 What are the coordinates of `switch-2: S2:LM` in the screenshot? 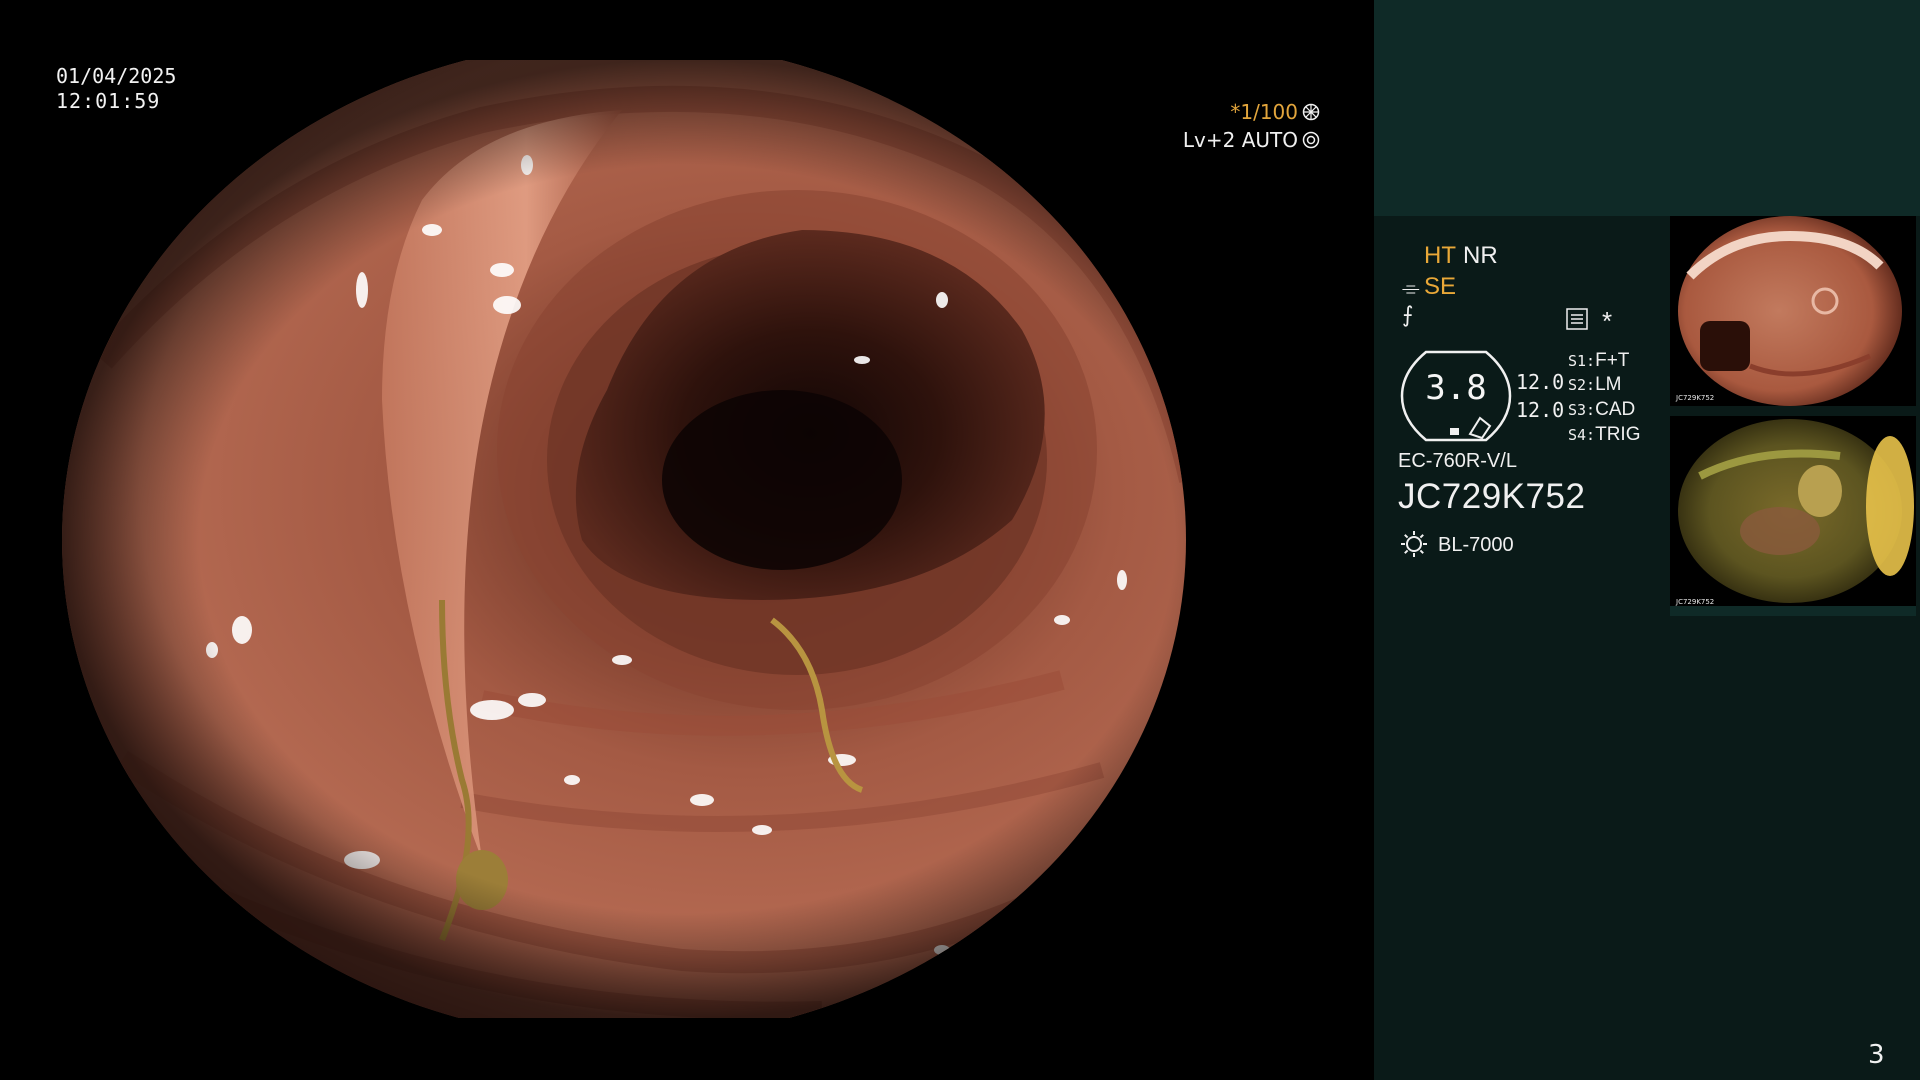 It's located at (1595, 385).